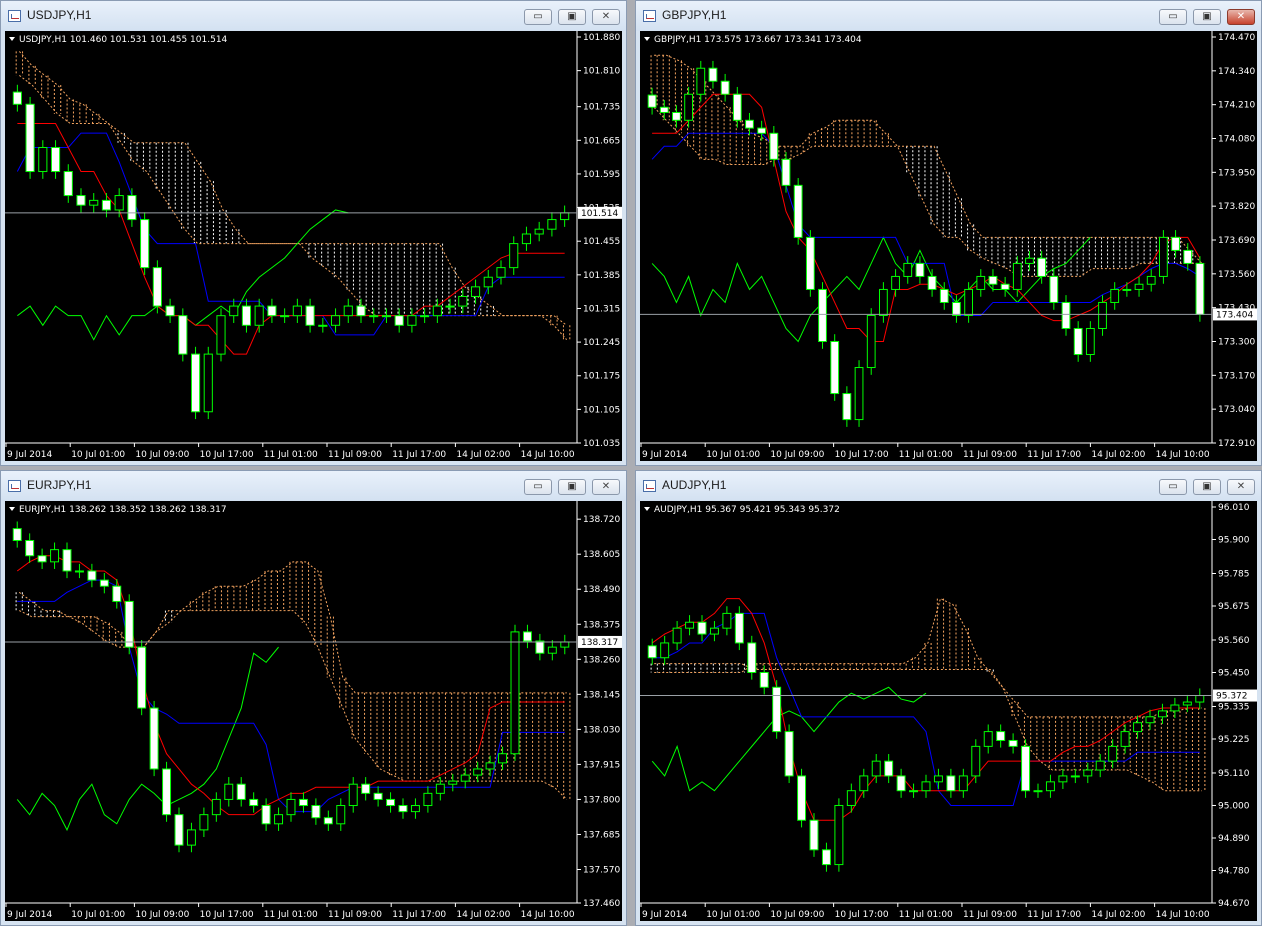 The height and width of the screenshot is (926, 1262). Describe the element at coordinates (1236, 72) in the screenshot. I see `price-label: 174.340` at that location.